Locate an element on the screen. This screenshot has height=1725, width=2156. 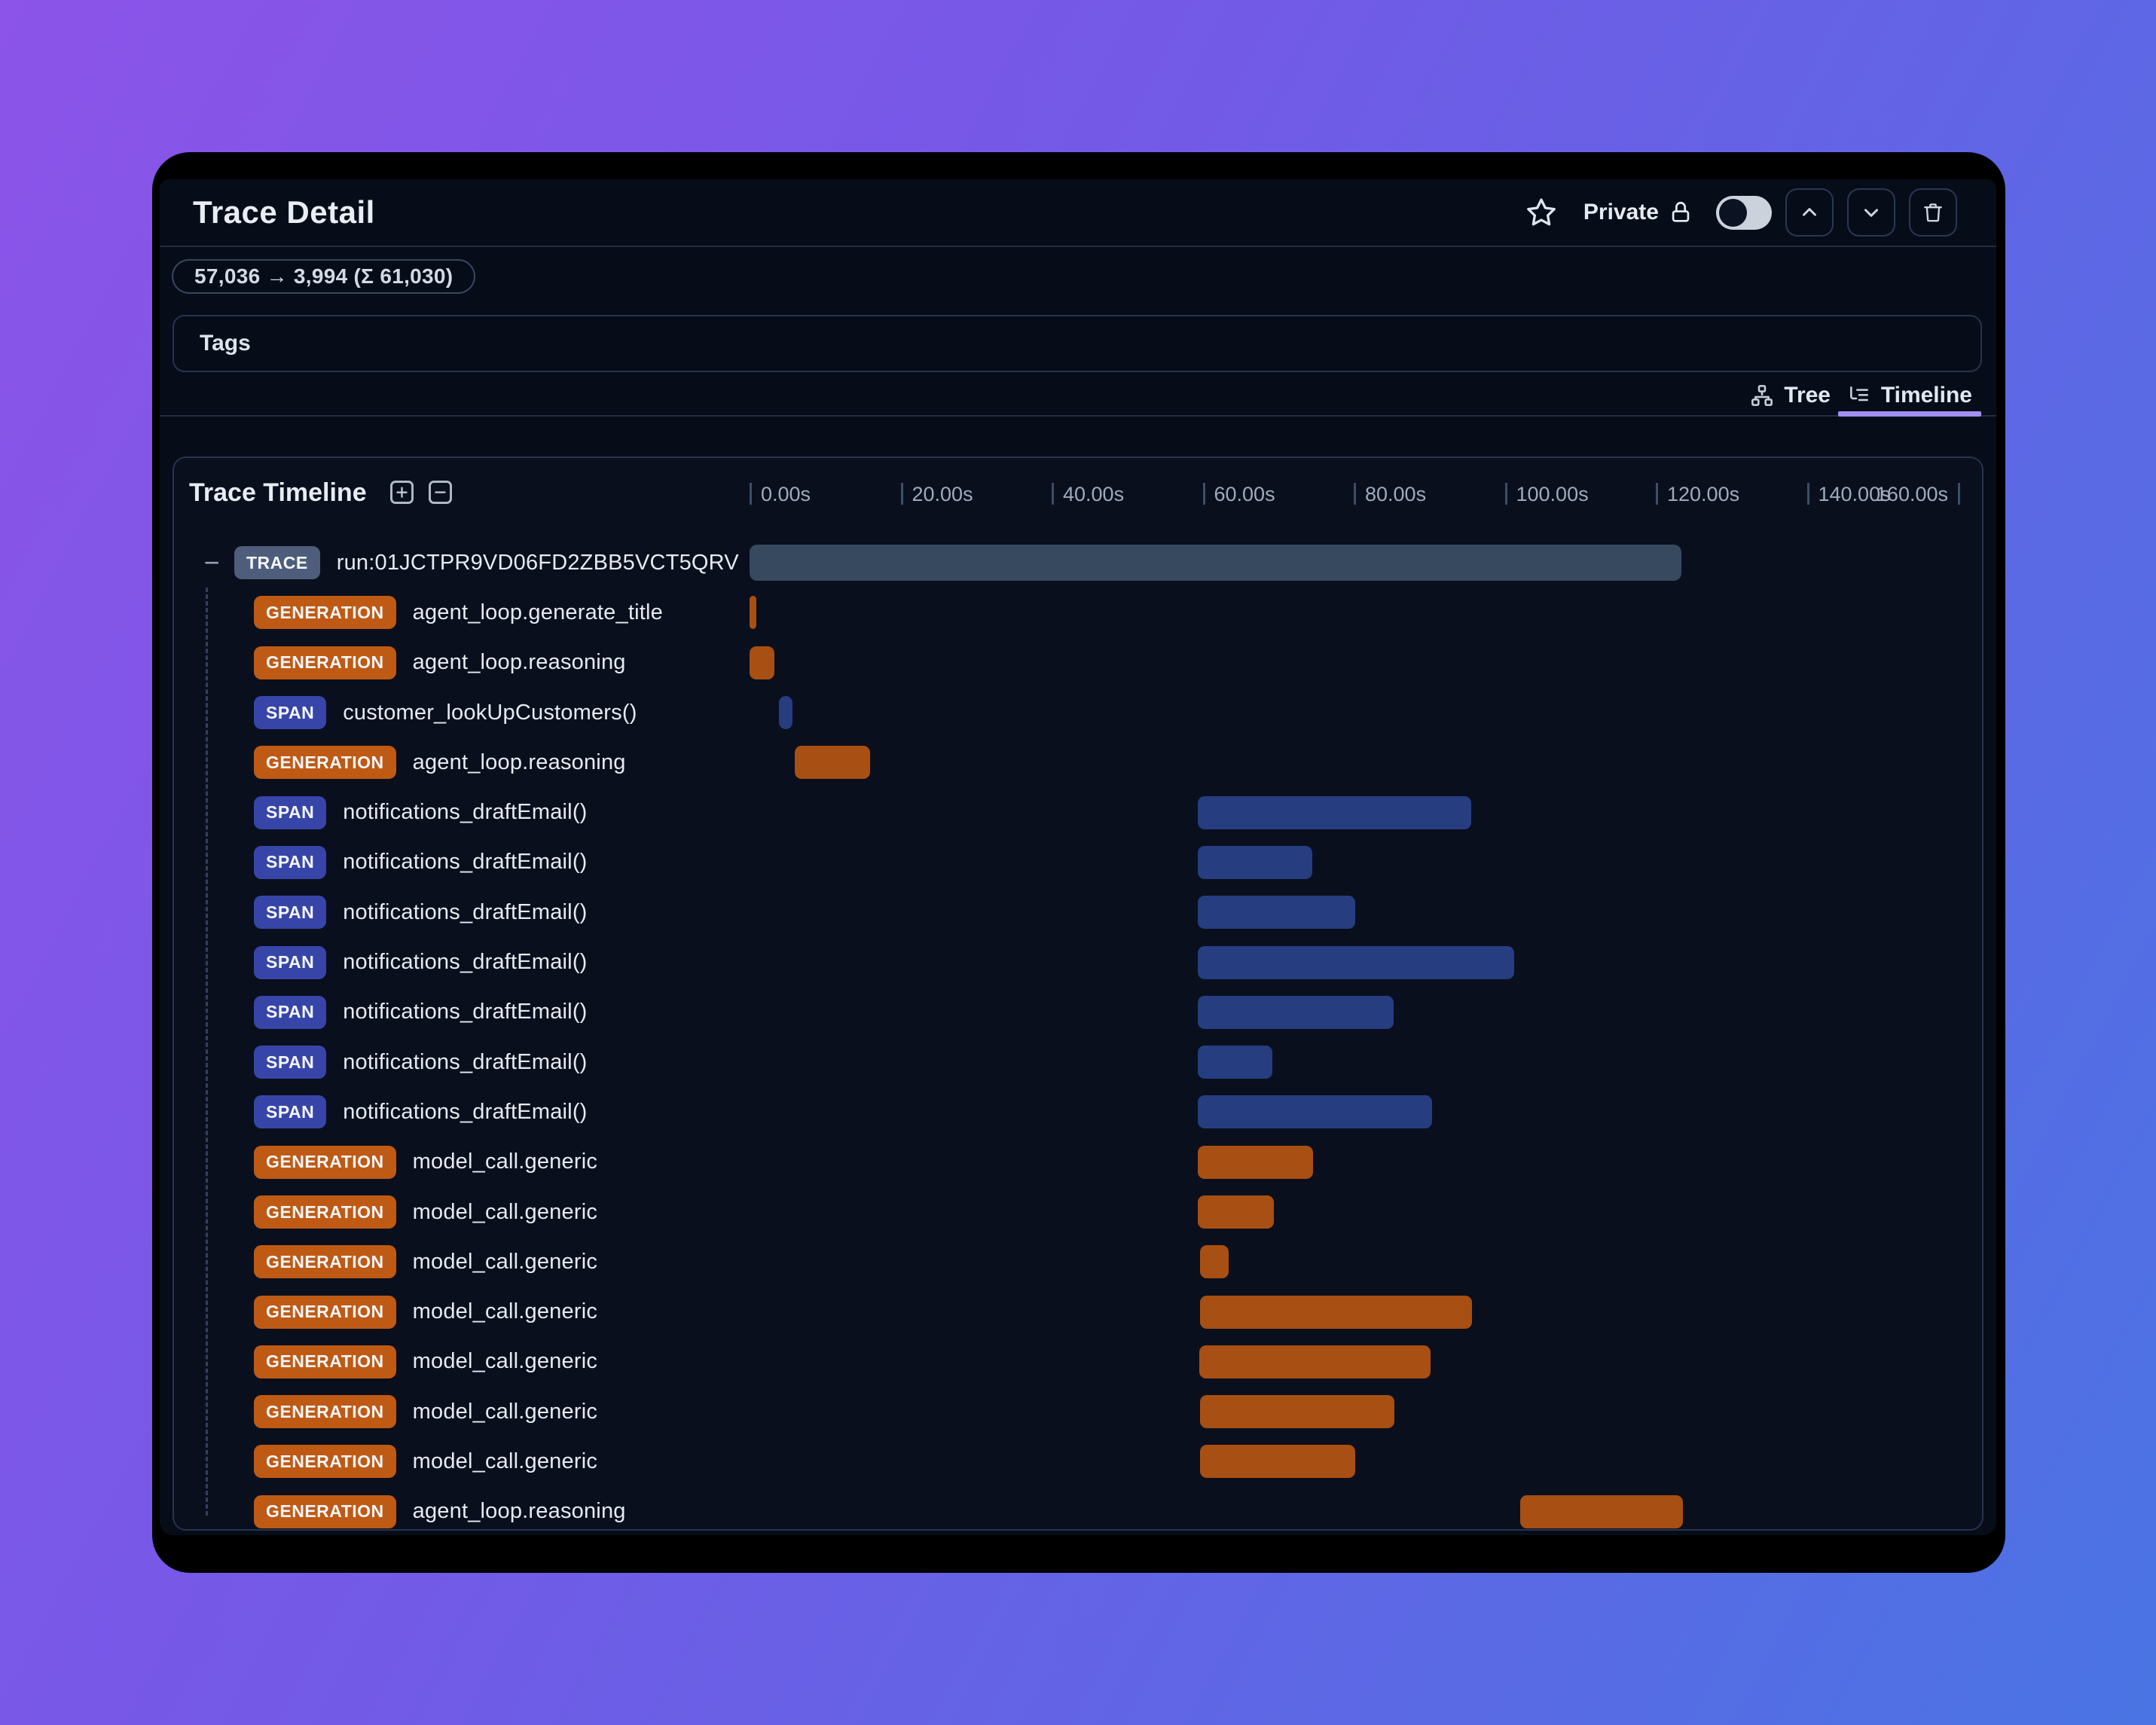
chevron-down-icon is located at coordinates (1871, 213).